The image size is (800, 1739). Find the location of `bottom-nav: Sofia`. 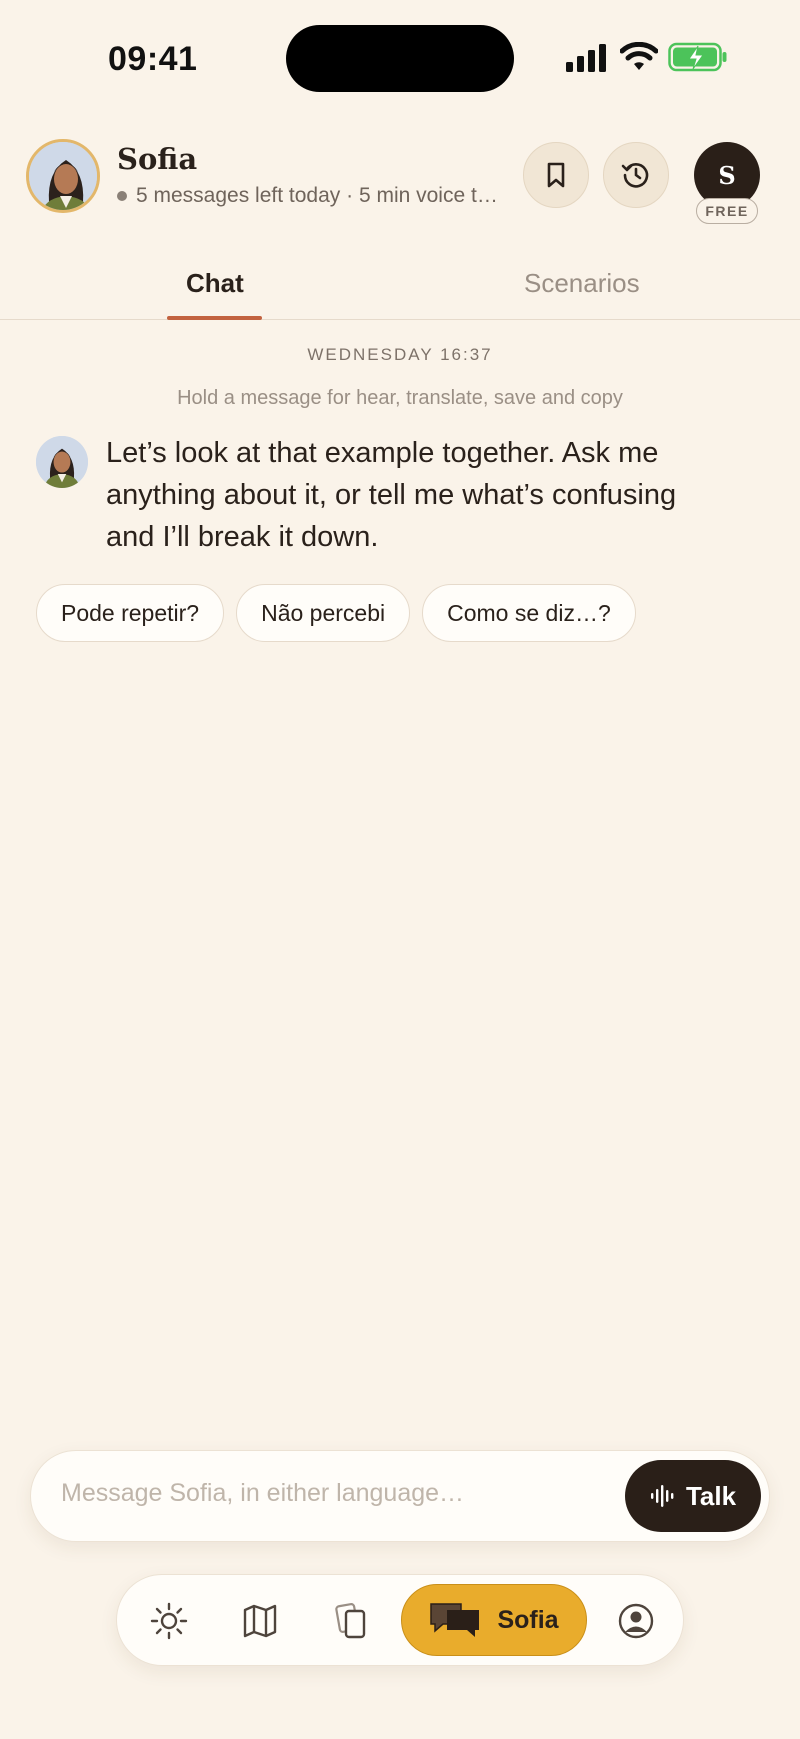

bottom-nav: Sofia is located at coordinates (400, 1620).